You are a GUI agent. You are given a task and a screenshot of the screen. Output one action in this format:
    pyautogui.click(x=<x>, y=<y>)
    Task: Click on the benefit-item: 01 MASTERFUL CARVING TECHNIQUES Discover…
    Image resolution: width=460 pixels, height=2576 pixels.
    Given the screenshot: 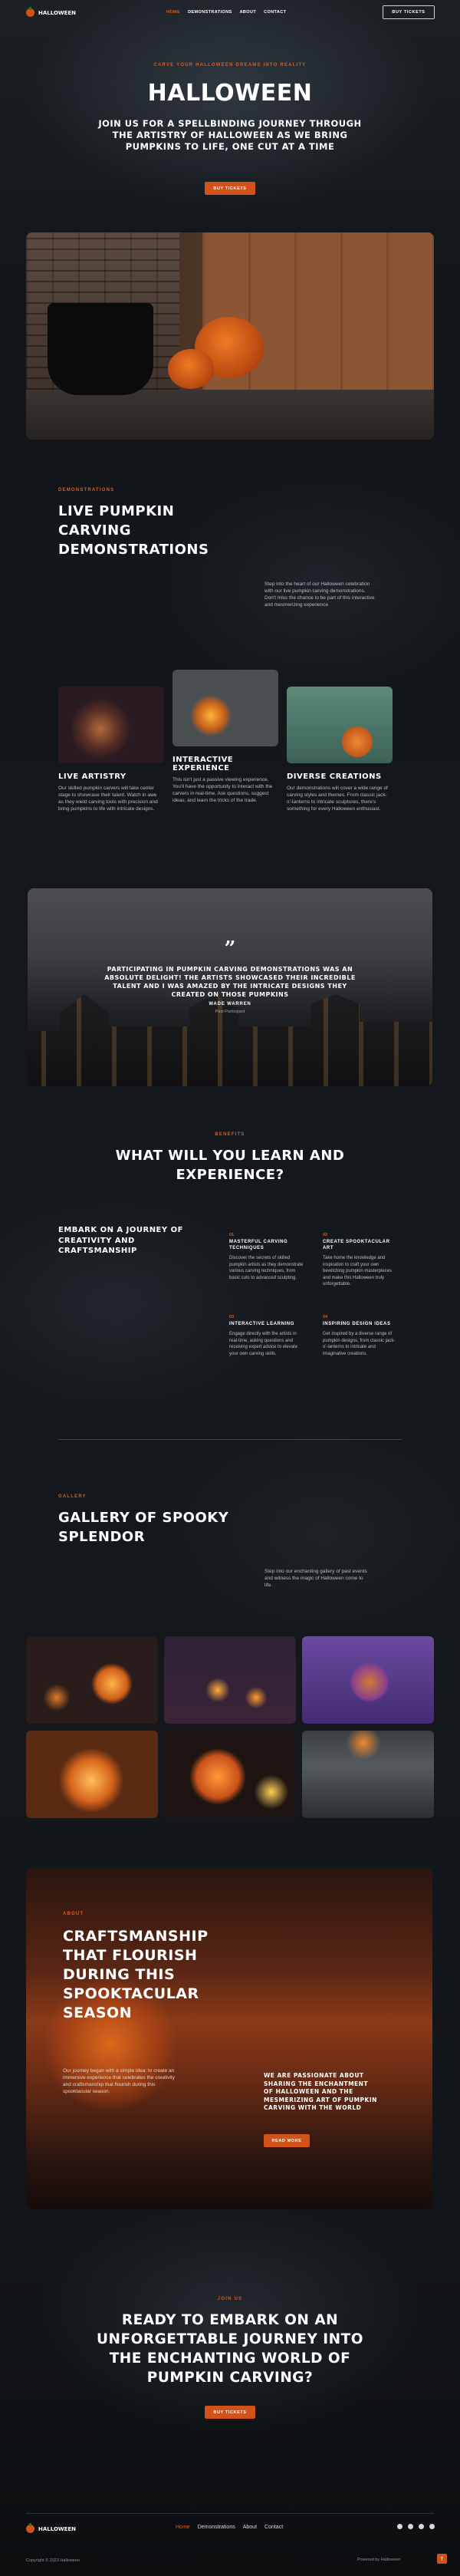 What is the action you would take?
    pyautogui.click(x=267, y=1257)
    